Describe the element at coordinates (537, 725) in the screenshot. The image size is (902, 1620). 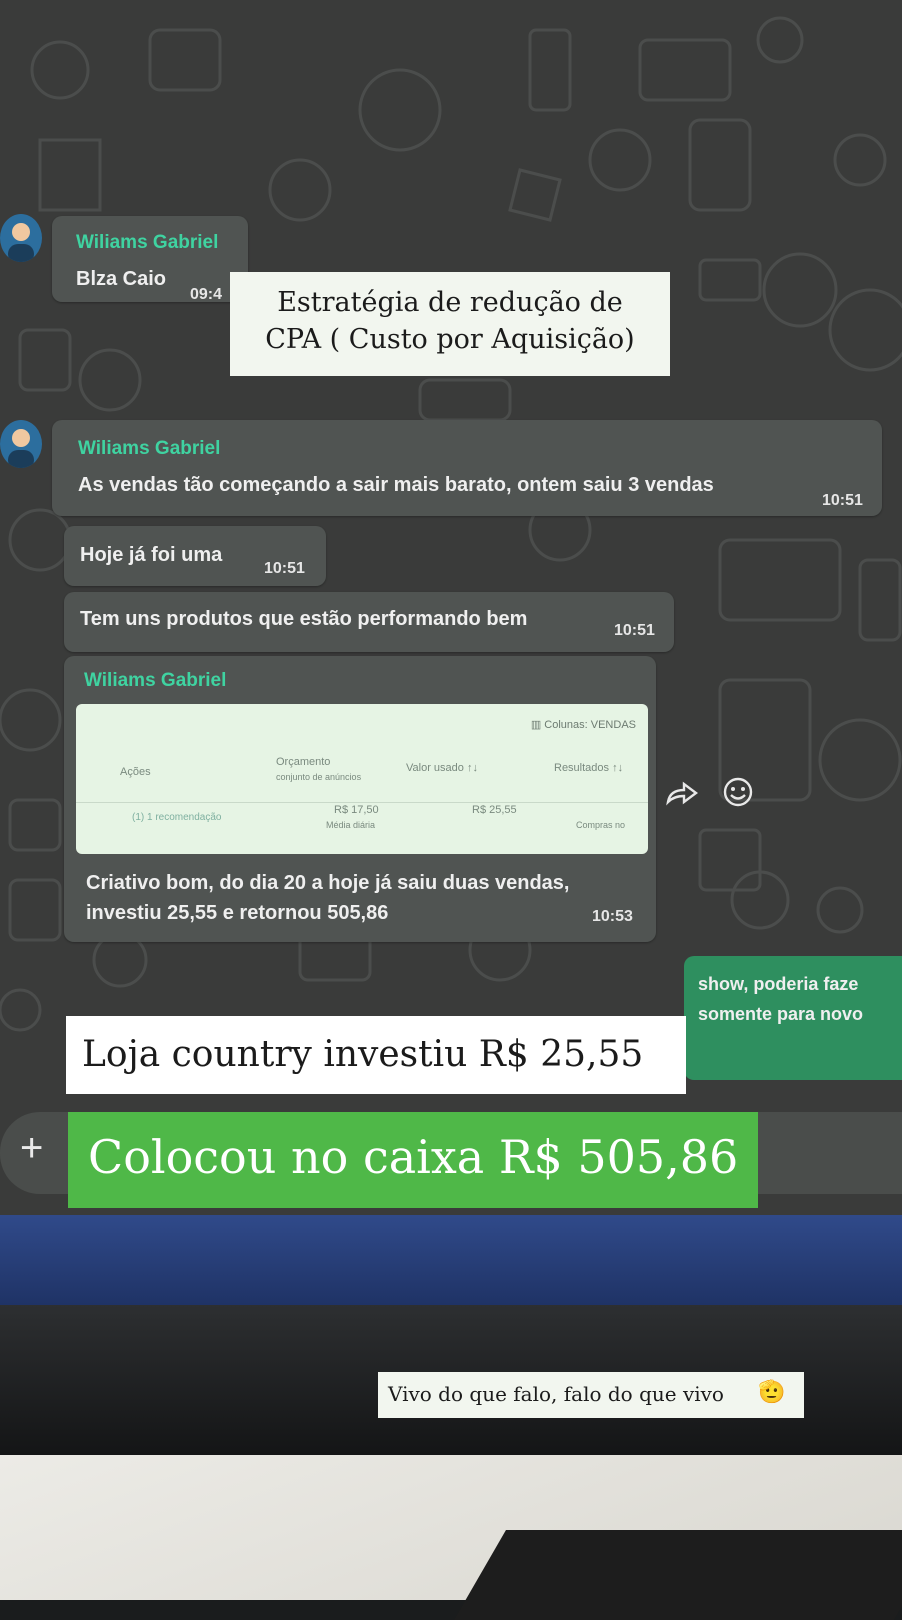
I see `columns-icon: ▥` at that location.